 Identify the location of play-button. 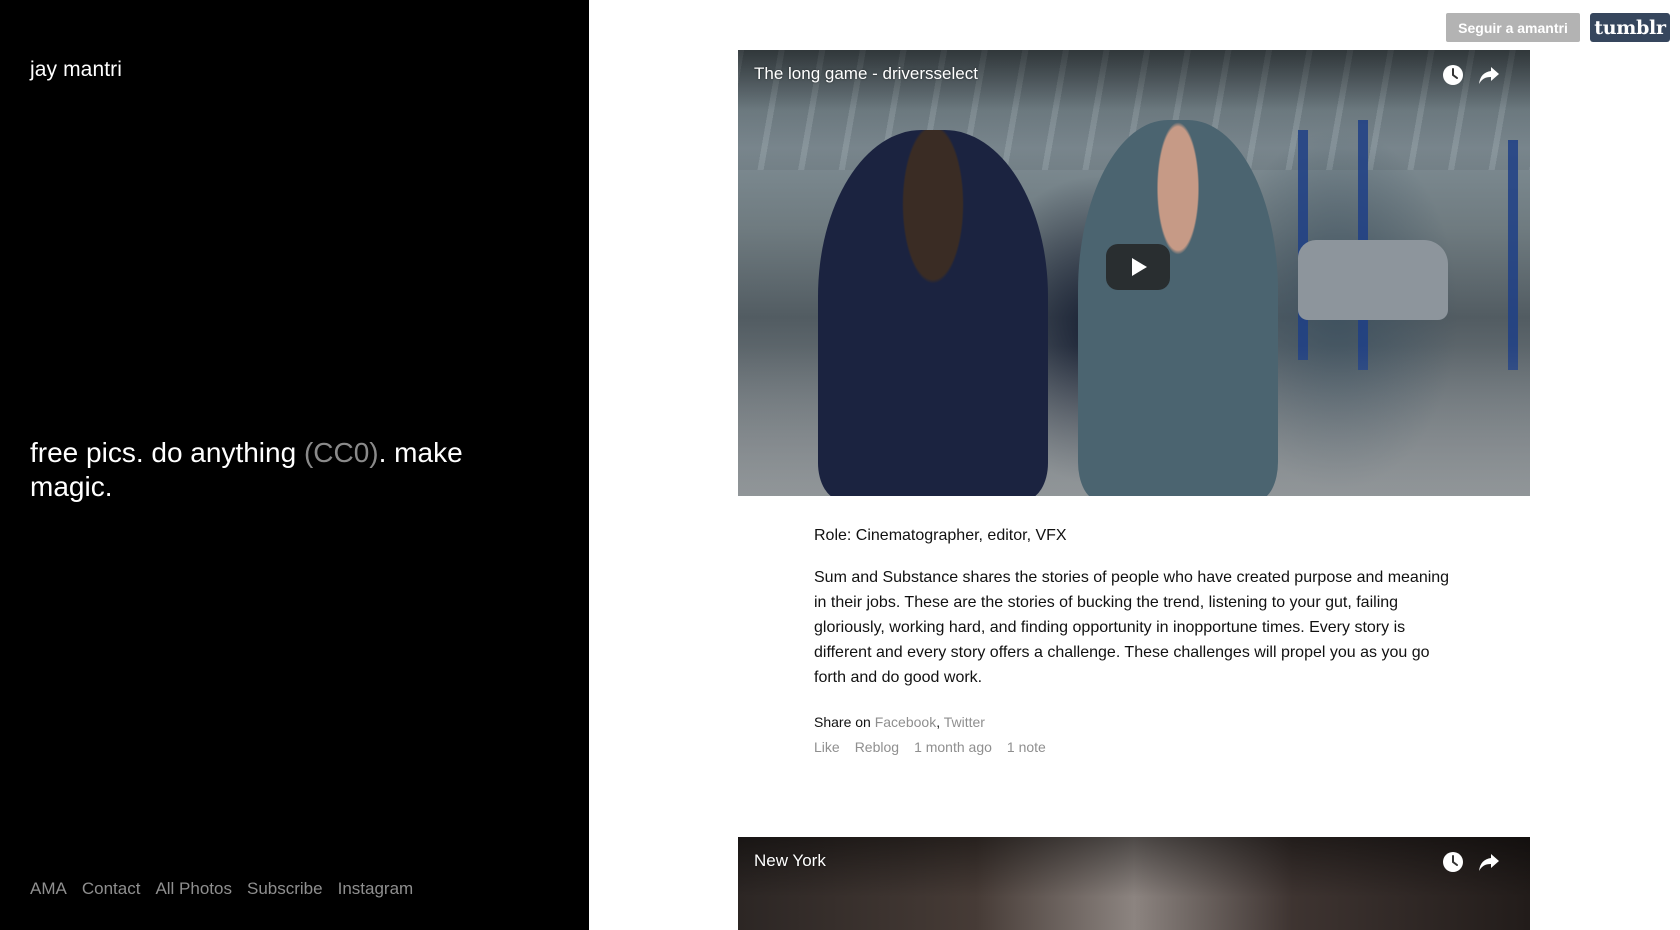
(1138, 267).